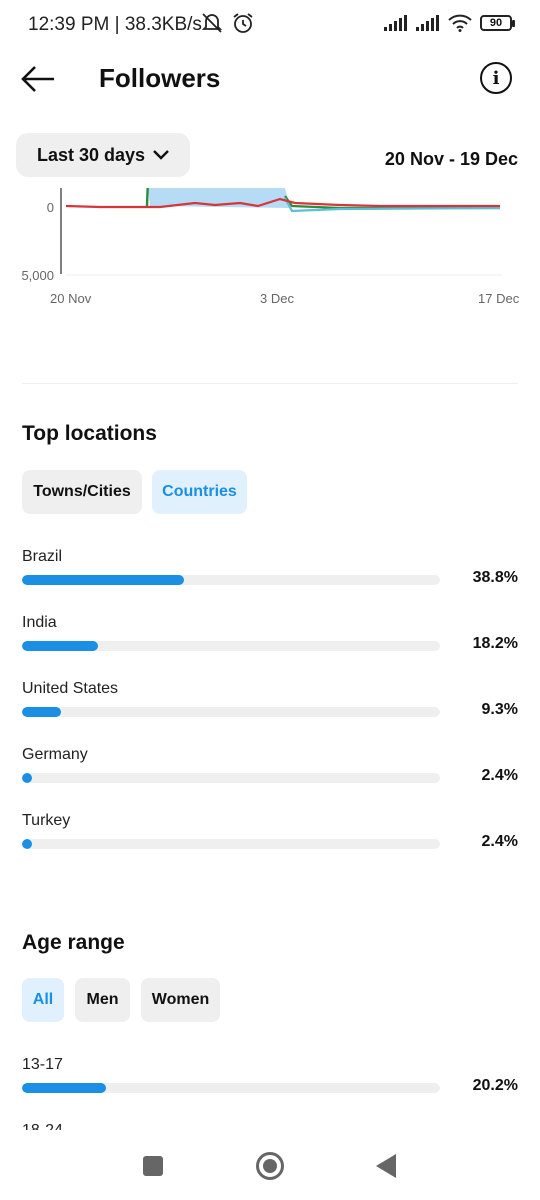 This screenshot has height=1200, width=540. What do you see at coordinates (386, 1166) in the screenshot?
I see `back-button` at bounding box center [386, 1166].